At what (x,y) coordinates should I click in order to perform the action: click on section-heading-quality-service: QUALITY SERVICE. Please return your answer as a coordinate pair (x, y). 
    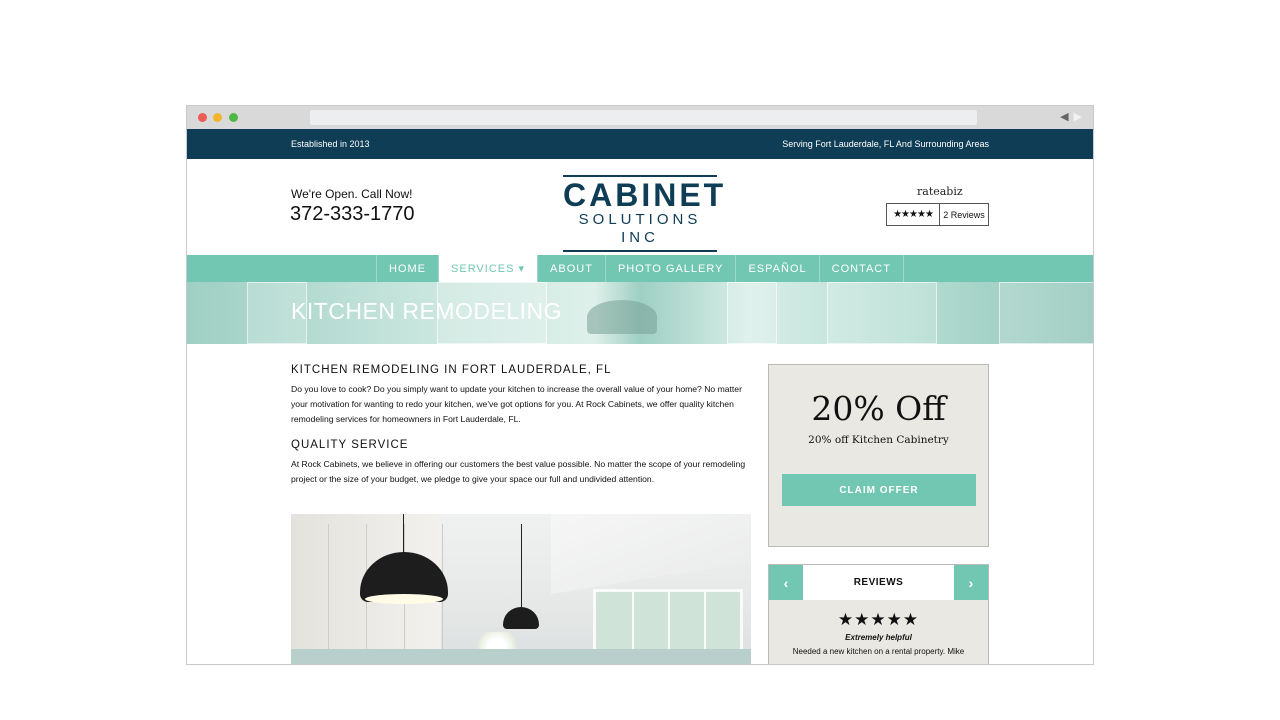
    Looking at the image, I should click on (350, 445).